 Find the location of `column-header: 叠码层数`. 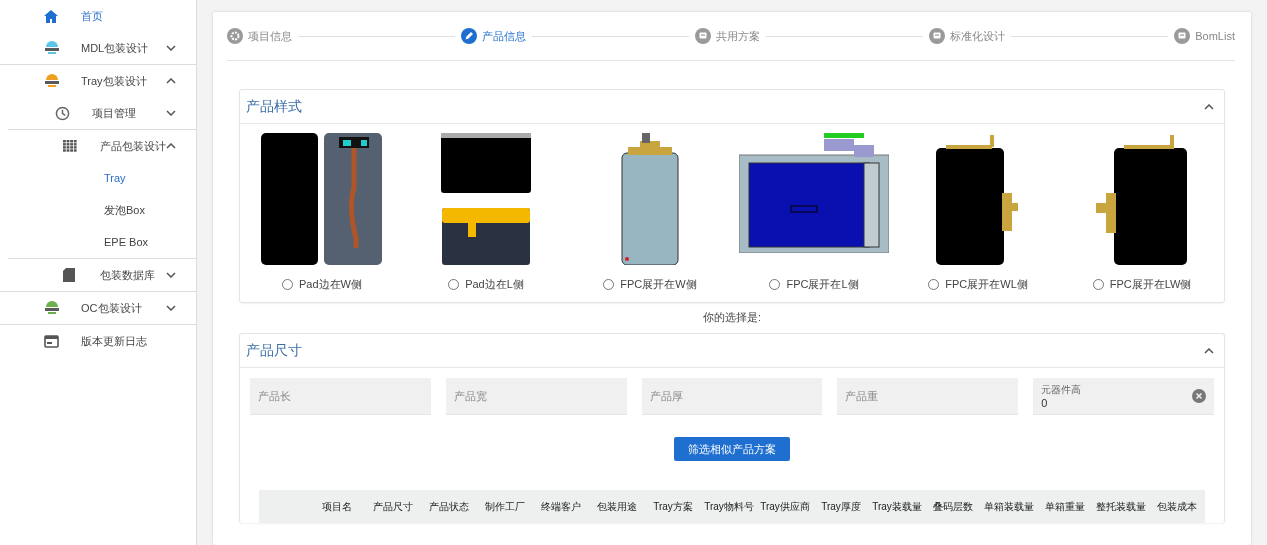

column-header: 叠码层数 is located at coordinates (953, 506).